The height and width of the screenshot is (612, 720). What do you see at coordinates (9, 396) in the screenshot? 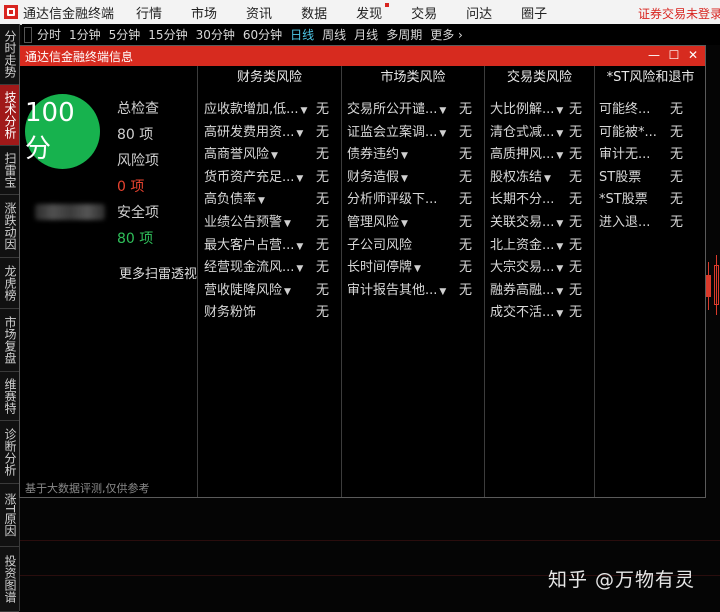
I see `left-tab-weisaite: 维赛特` at bounding box center [9, 396].